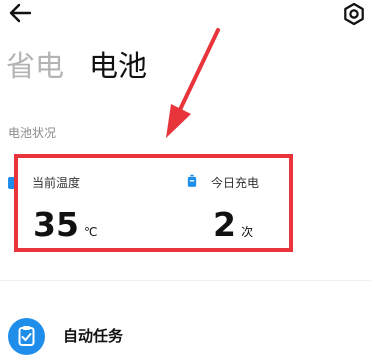 The width and height of the screenshot is (371, 359). Describe the element at coordinates (185, 280) in the screenshot. I see `divider` at that location.